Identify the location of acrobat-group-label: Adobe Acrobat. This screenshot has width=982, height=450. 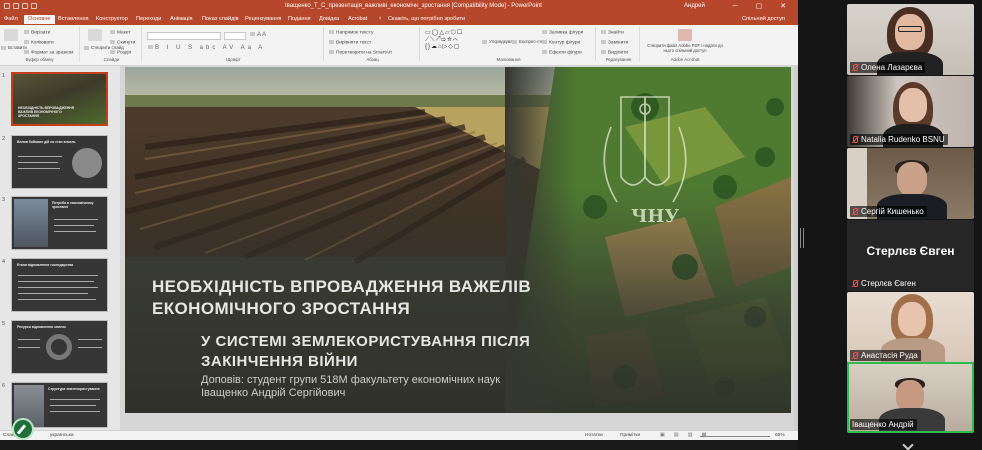
(685, 59).